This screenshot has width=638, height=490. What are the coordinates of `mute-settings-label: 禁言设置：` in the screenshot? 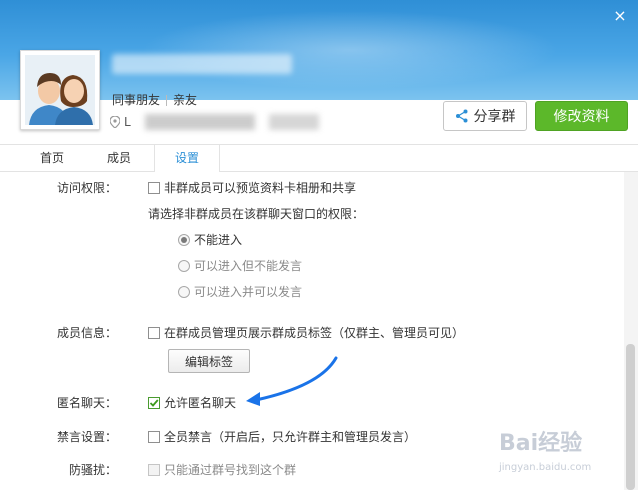 It's located at (86, 437).